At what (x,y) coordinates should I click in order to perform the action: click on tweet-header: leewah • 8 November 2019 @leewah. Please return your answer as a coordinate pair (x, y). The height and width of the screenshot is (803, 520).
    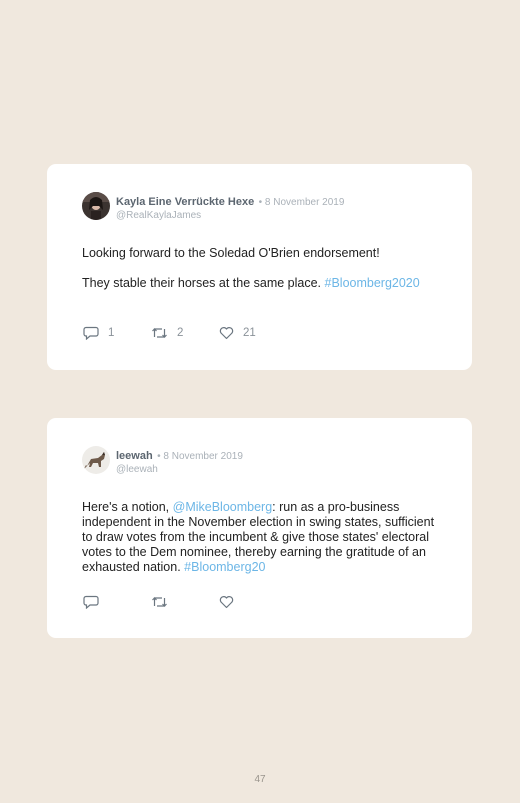
    Looking at the image, I should click on (259, 461).